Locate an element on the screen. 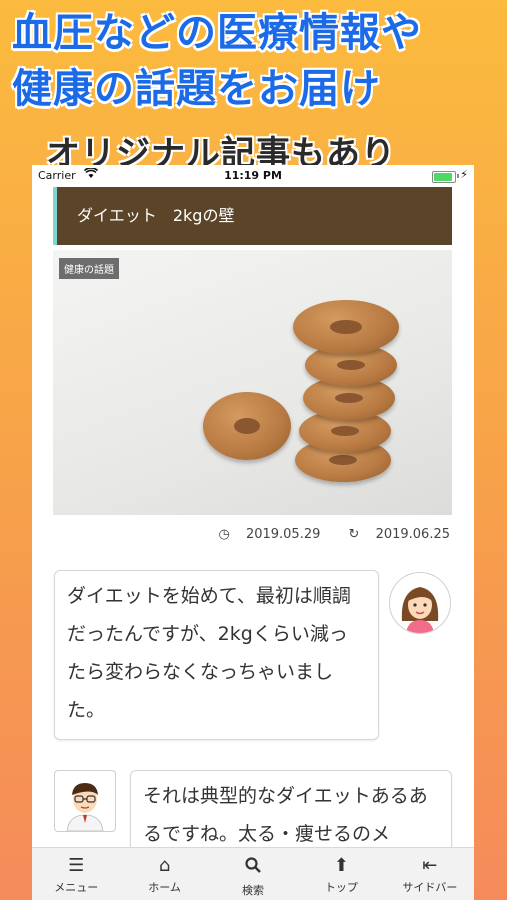  tab-top-label: トップ is located at coordinates (341, 887).